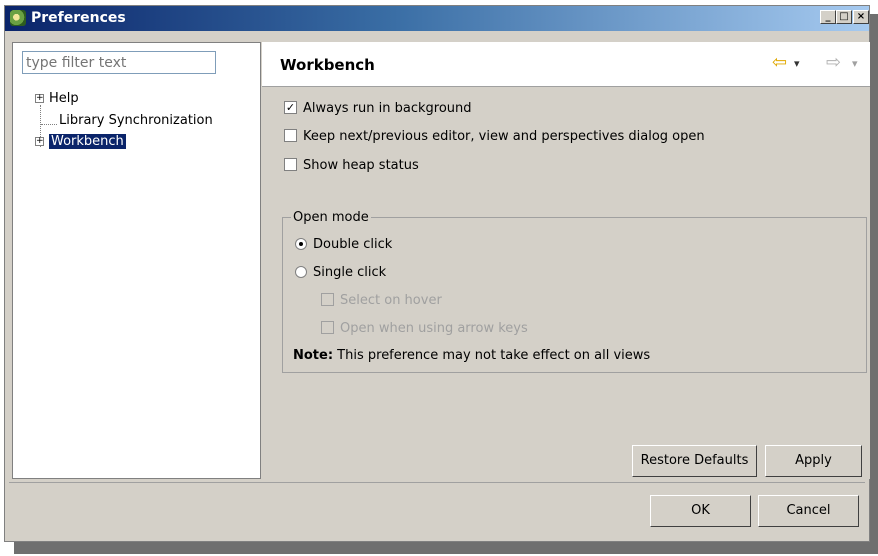  What do you see at coordinates (833, 62) in the screenshot?
I see `forward-arrow-icon: ⇨` at bounding box center [833, 62].